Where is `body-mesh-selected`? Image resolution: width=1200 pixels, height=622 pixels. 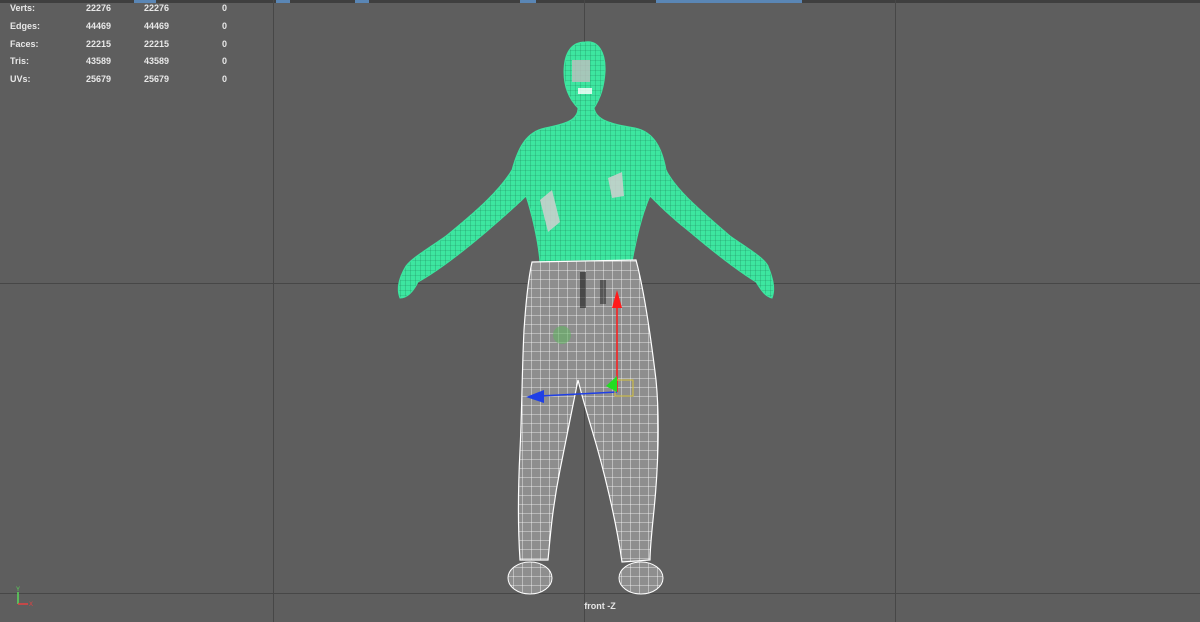 body-mesh-selected is located at coordinates (586, 170).